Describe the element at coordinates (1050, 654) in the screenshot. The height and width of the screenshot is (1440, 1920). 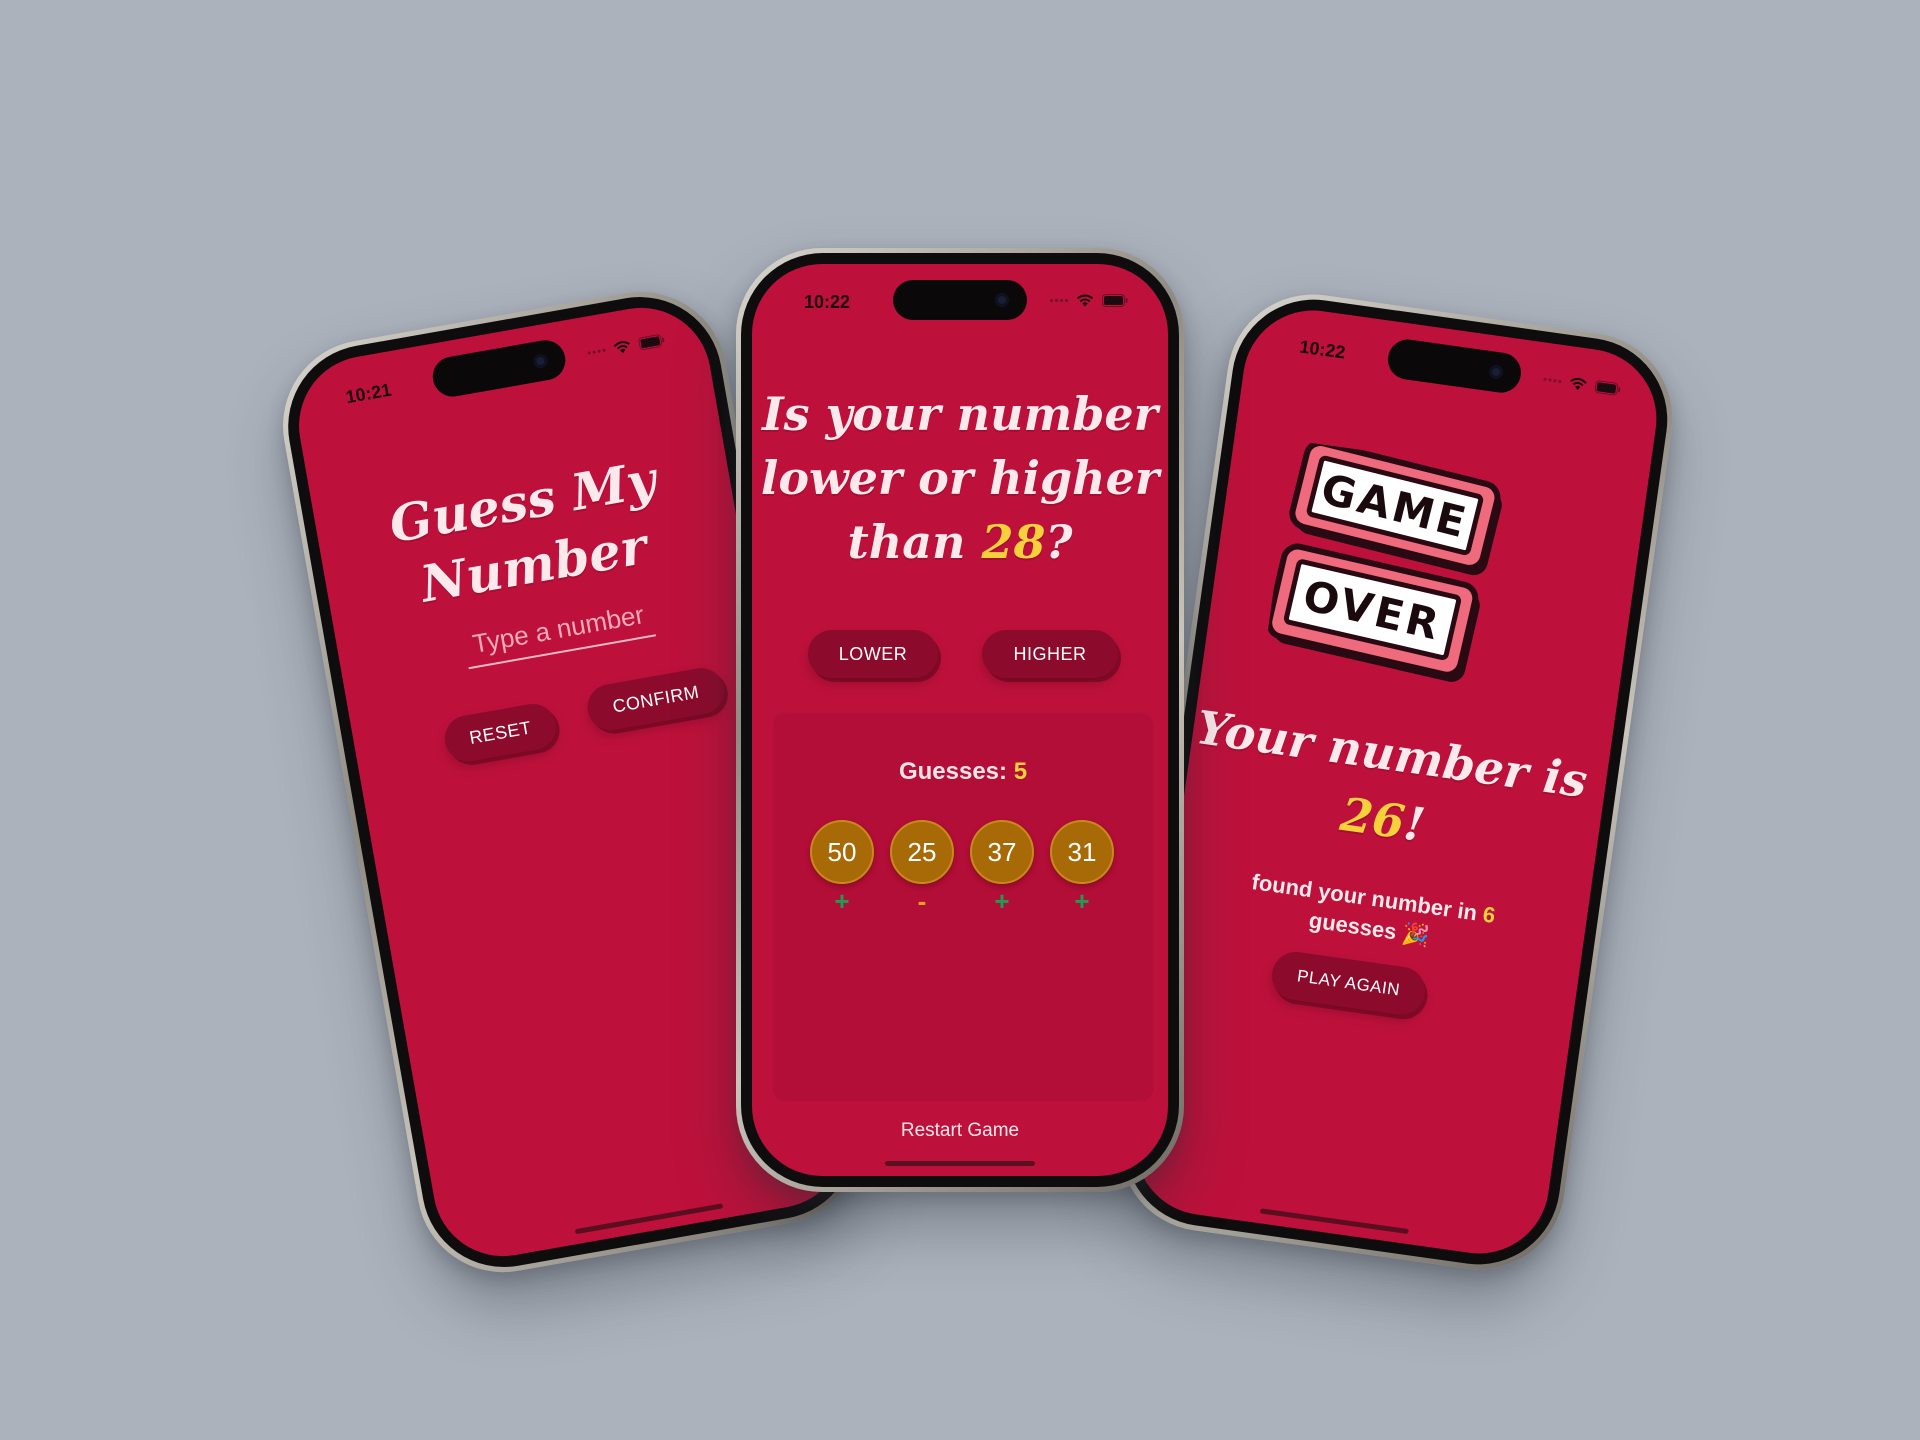
I see `higher-button: HIGHER` at that location.